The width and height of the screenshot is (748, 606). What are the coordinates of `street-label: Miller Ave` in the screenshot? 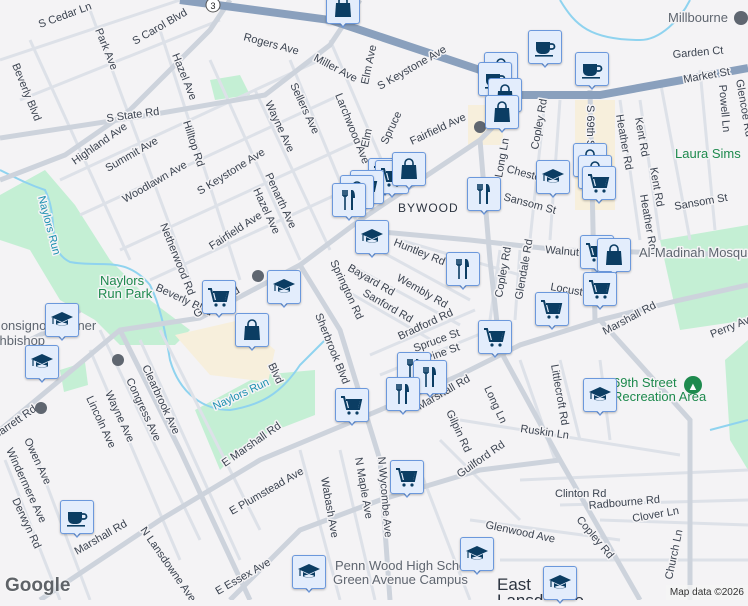 It's located at (336, 68).